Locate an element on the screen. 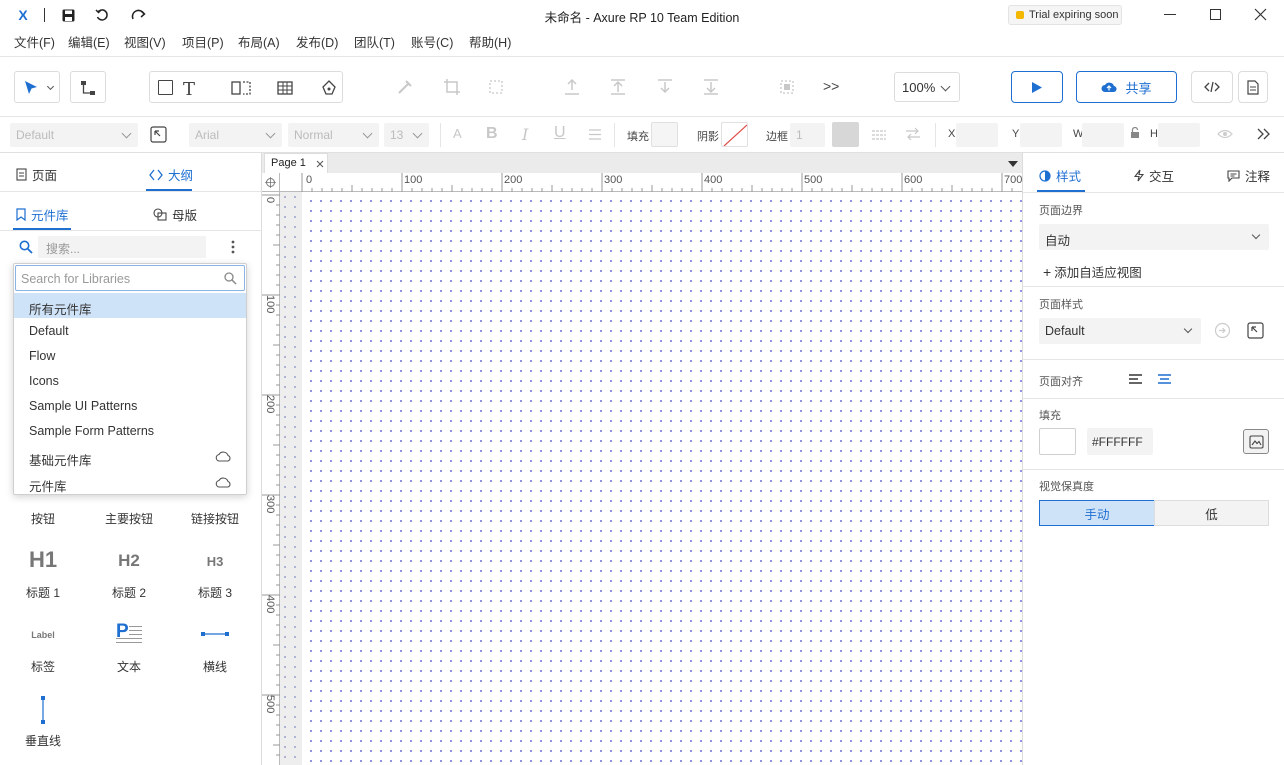 The width and height of the screenshot is (1284, 765). widget-vertical-line: 垂直线 is located at coordinates (43, 740).